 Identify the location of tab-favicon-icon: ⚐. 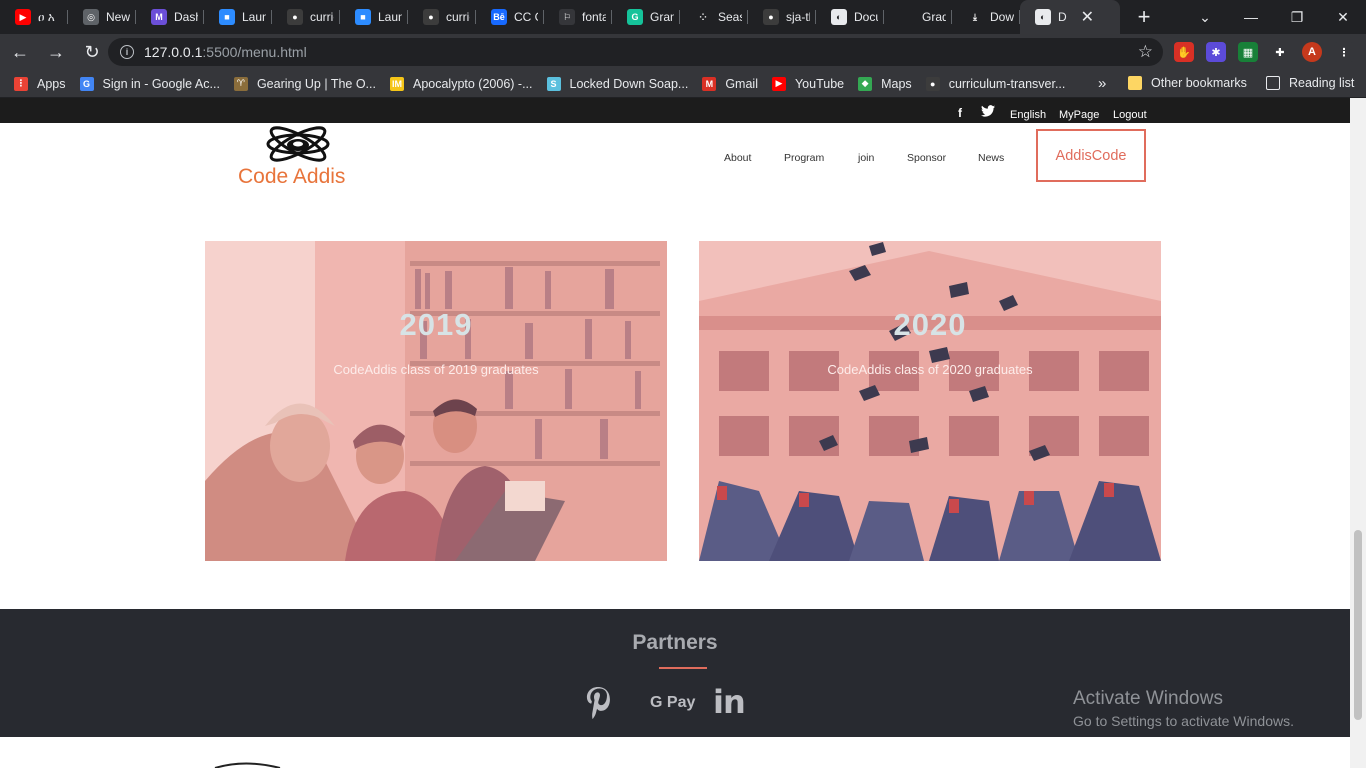
(567, 17).